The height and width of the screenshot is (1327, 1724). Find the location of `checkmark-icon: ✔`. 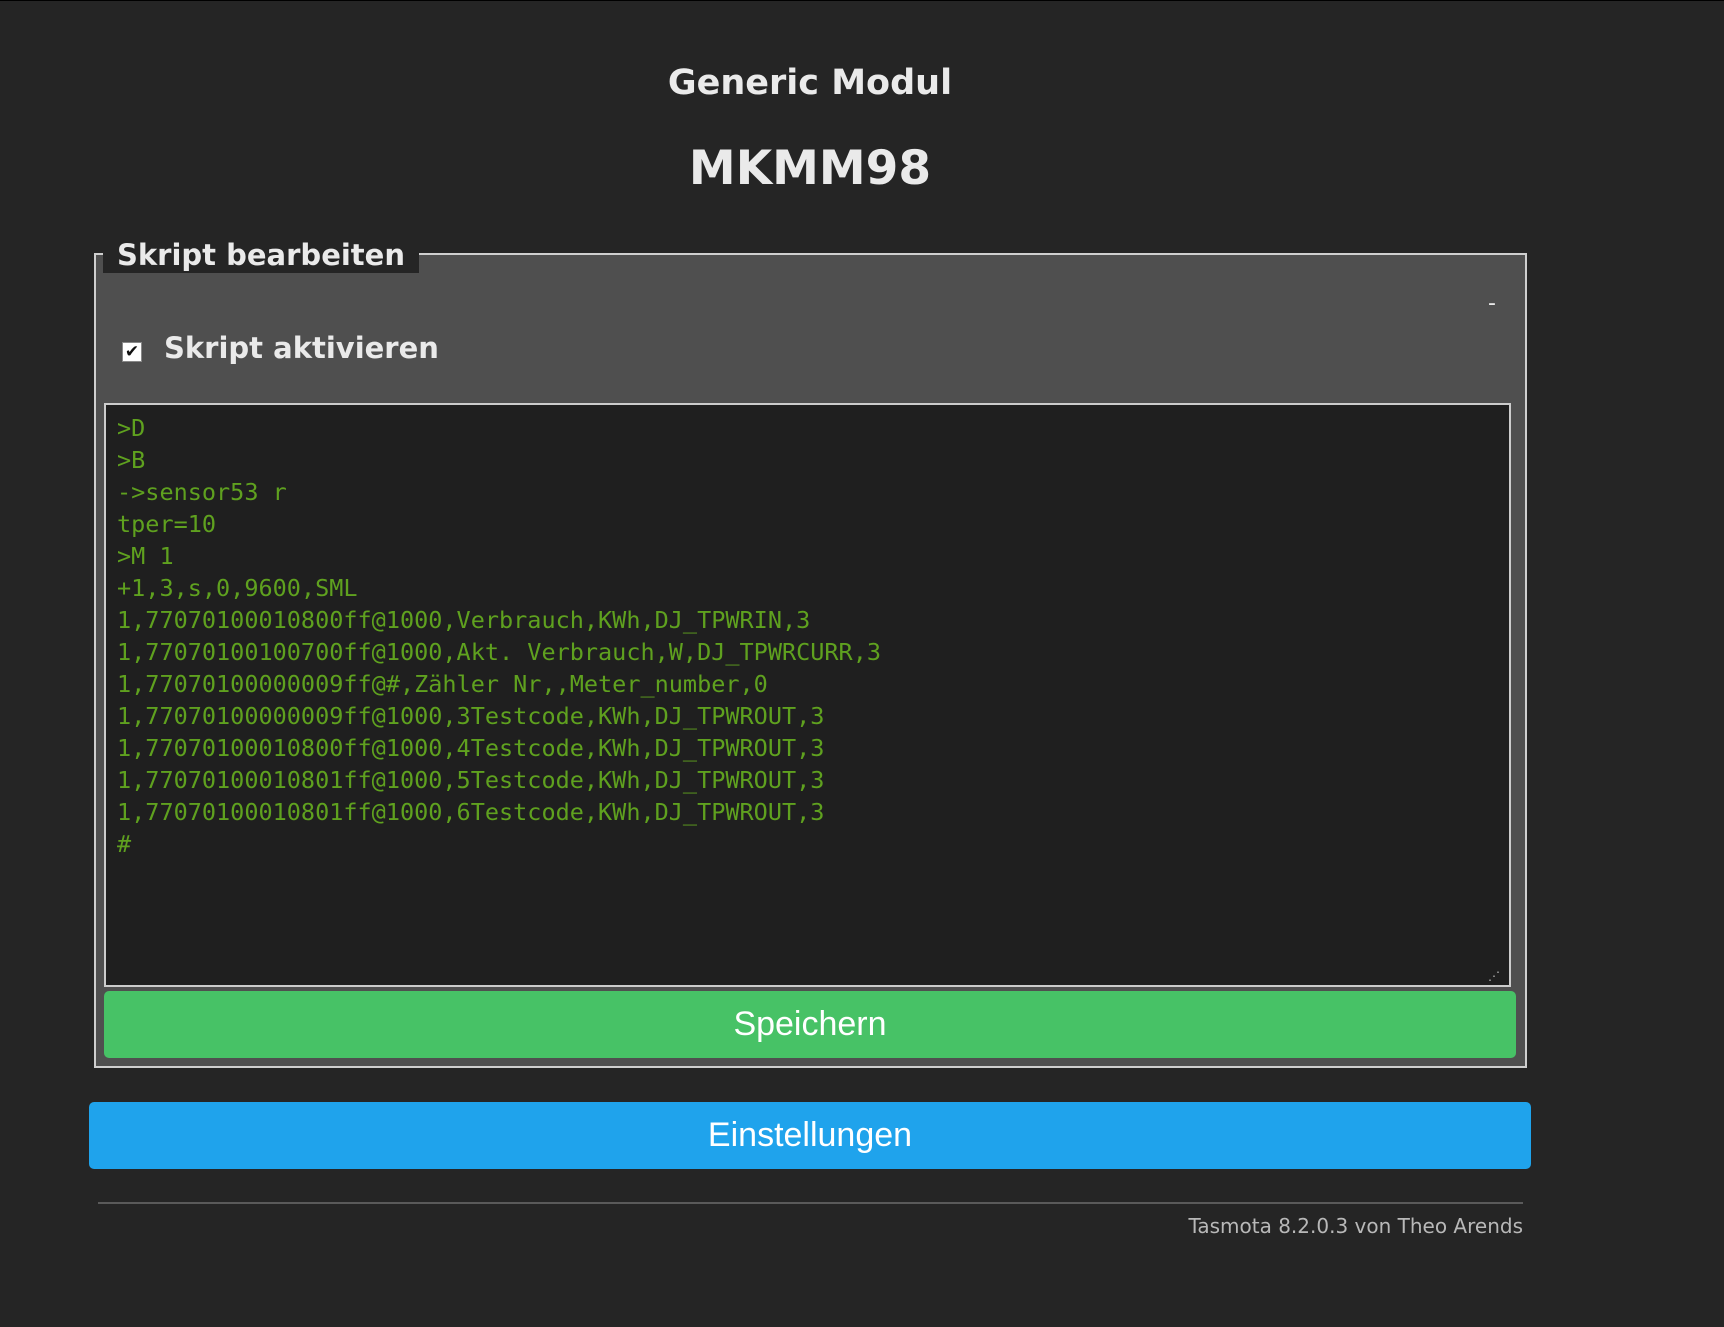

checkmark-icon: ✔ is located at coordinates (132, 352).